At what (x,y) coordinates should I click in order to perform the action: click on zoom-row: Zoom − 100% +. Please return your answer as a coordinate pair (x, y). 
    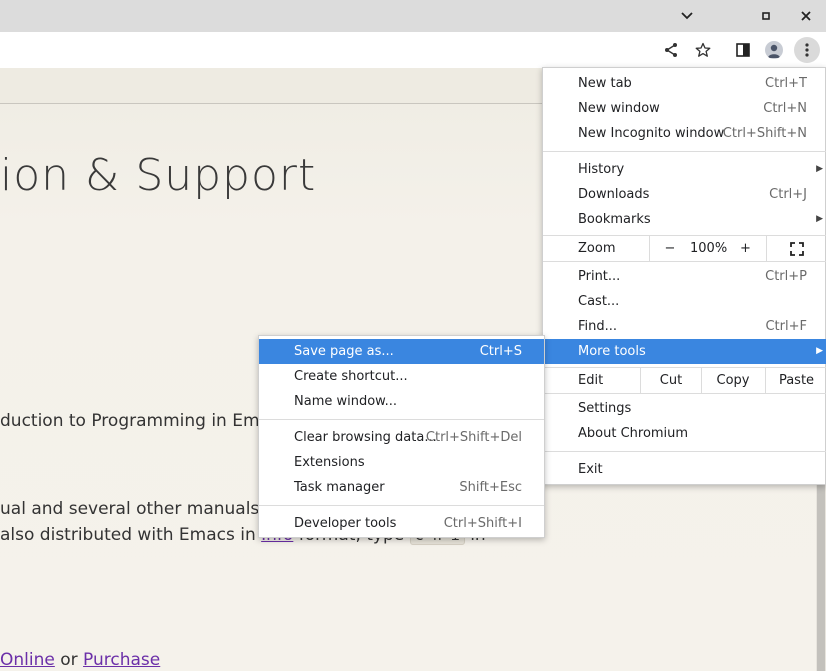
    Looking at the image, I should click on (684, 248).